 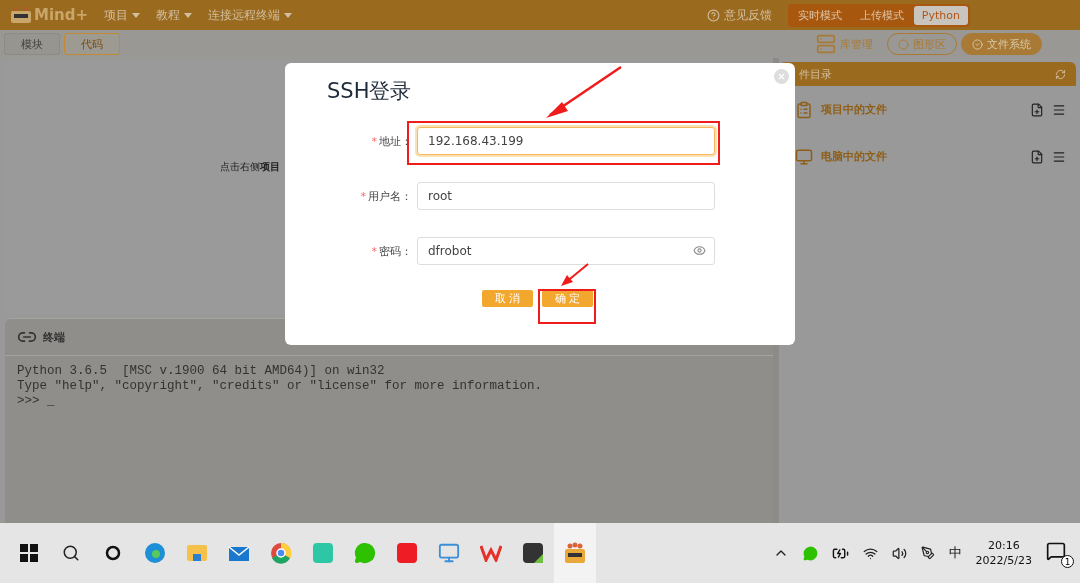 What do you see at coordinates (781, 76) in the screenshot?
I see `close-icon` at bounding box center [781, 76].